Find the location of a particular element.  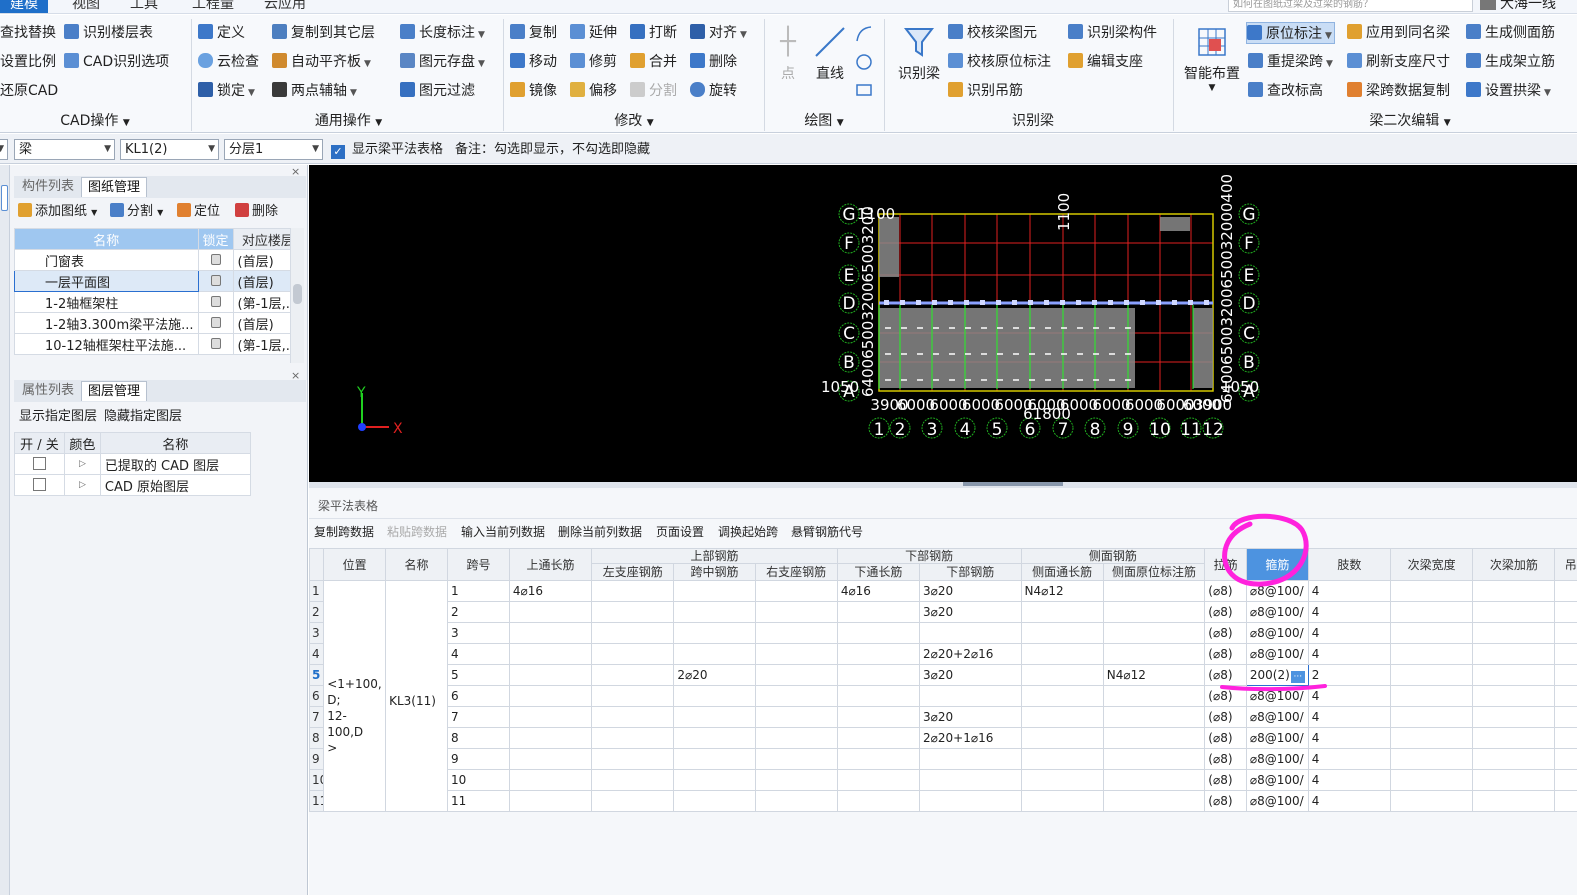

bottom-bar-cell: 2⌀20+2⌀16 is located at coordinates (970, 654).